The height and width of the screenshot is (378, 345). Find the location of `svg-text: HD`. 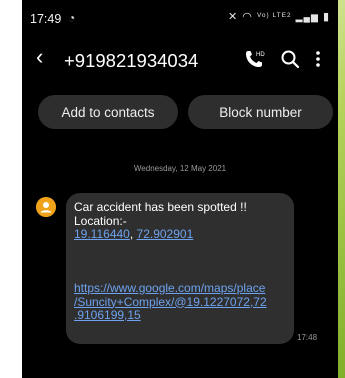

svg-text: HD is located at coordinates (260, 55).